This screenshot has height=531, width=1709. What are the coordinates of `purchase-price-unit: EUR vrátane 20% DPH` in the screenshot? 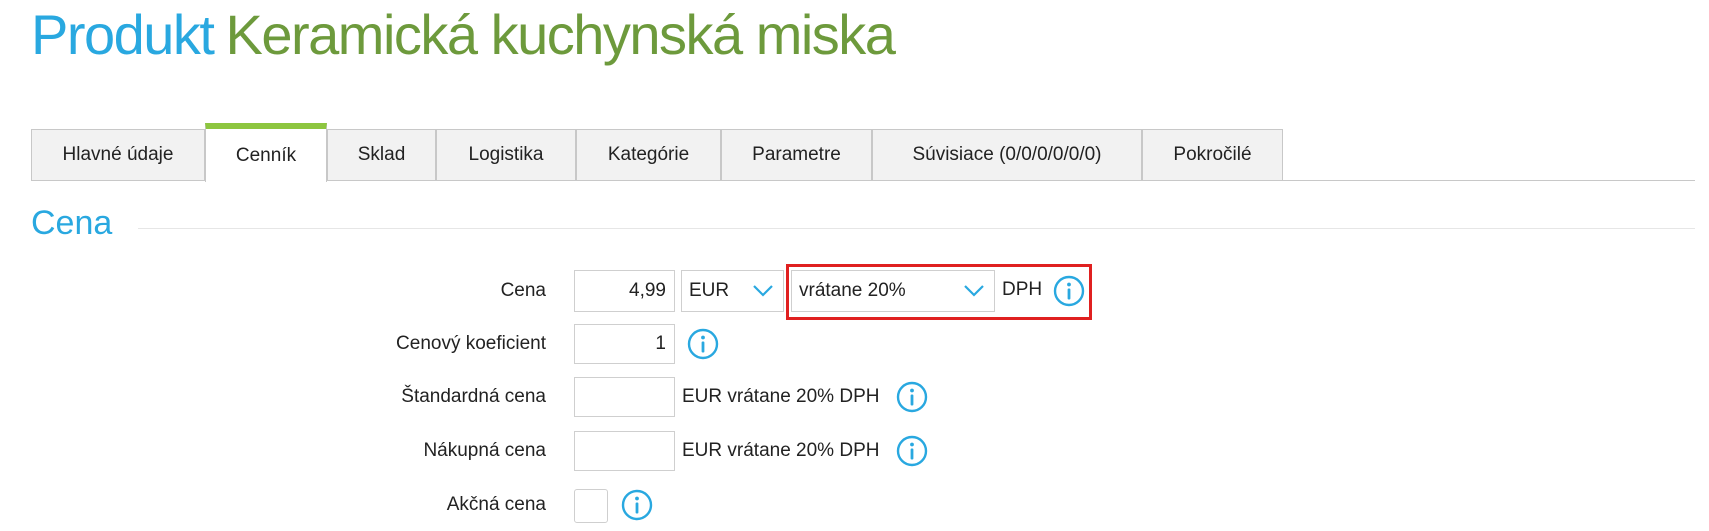 It's located at (781, 450).